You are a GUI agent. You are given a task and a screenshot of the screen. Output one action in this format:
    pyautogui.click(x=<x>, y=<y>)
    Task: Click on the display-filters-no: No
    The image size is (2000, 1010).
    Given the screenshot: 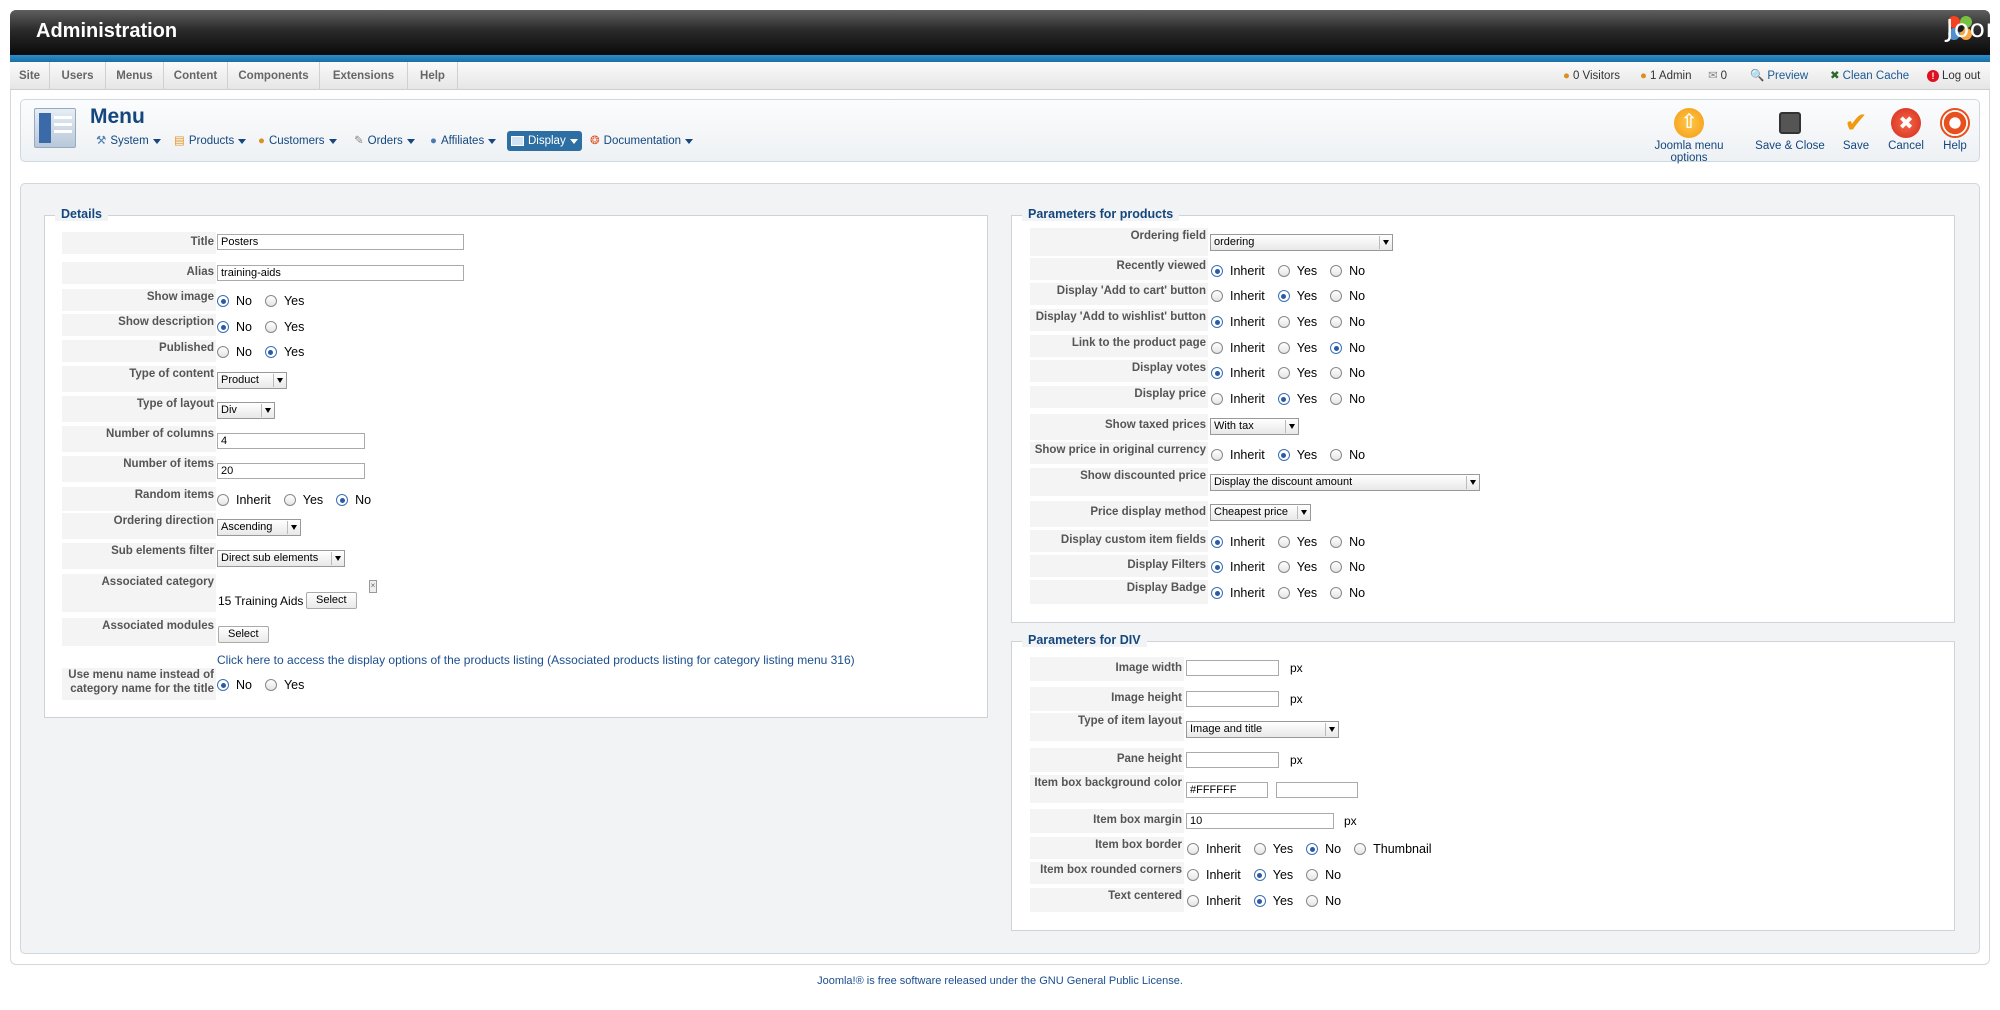 What is the action you would take?
    pyautogui.click(x=1347, y=567)
    